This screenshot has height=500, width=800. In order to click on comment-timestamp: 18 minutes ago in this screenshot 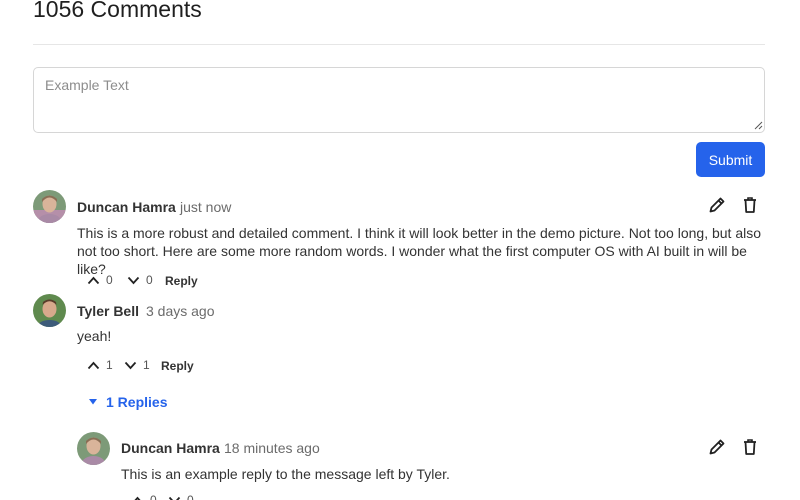, I will do `click(272, 448)`.